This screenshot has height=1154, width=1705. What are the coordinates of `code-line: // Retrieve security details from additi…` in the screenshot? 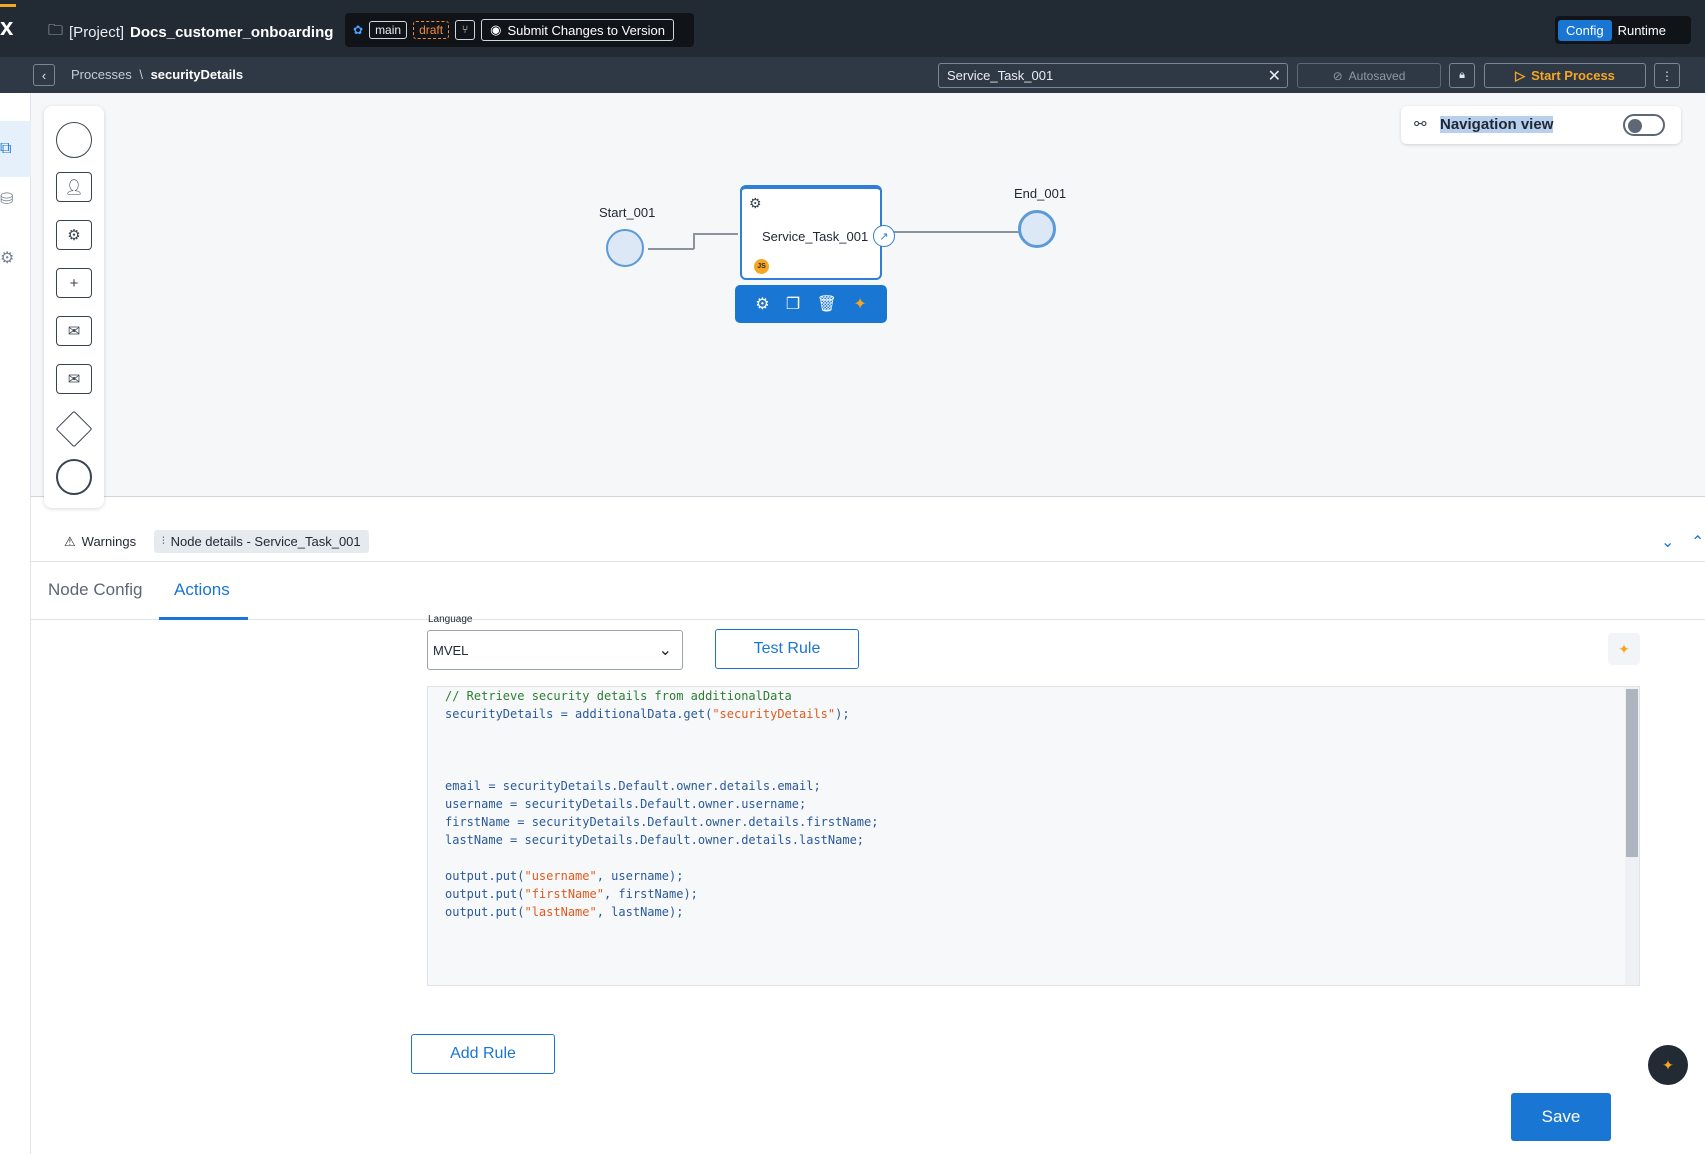 It's located at (661, 696).